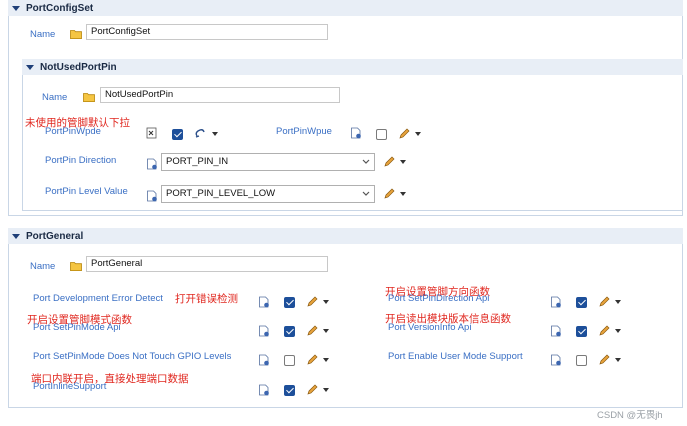  What do you see at coordinates (430, 327) in the screenshot?
I see `port-versioninfo-api-label: Port VersionInfo Api` at bounding box center [430, 327].